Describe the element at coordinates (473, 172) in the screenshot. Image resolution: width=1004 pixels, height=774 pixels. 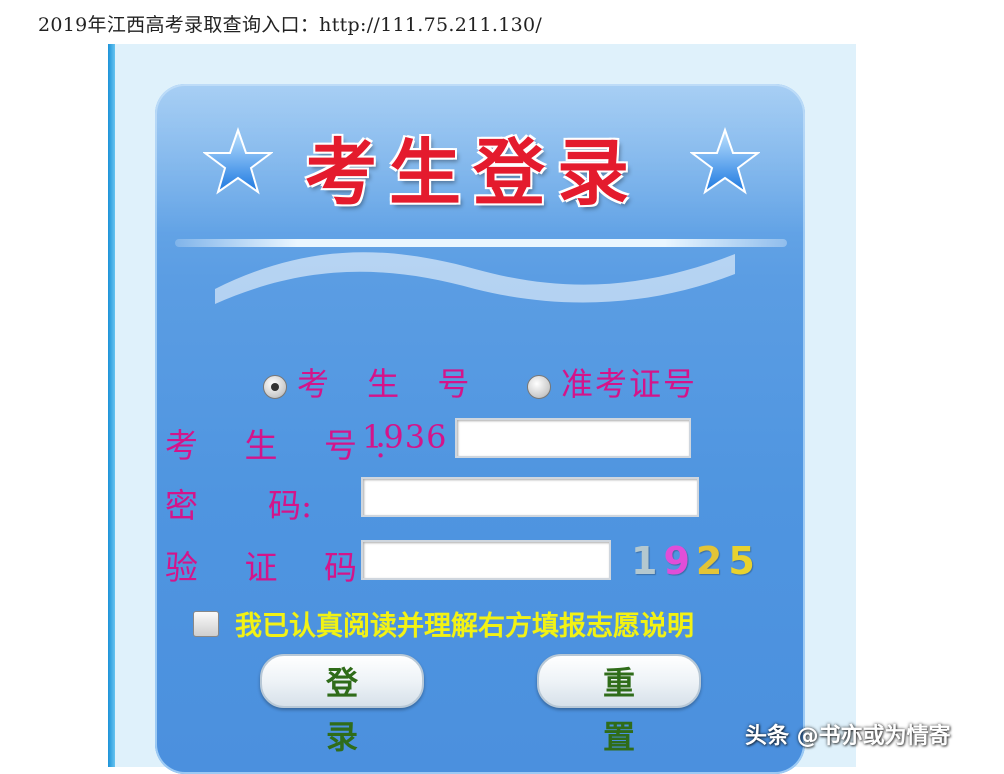
I see `login-title: 考生登录` at that location.